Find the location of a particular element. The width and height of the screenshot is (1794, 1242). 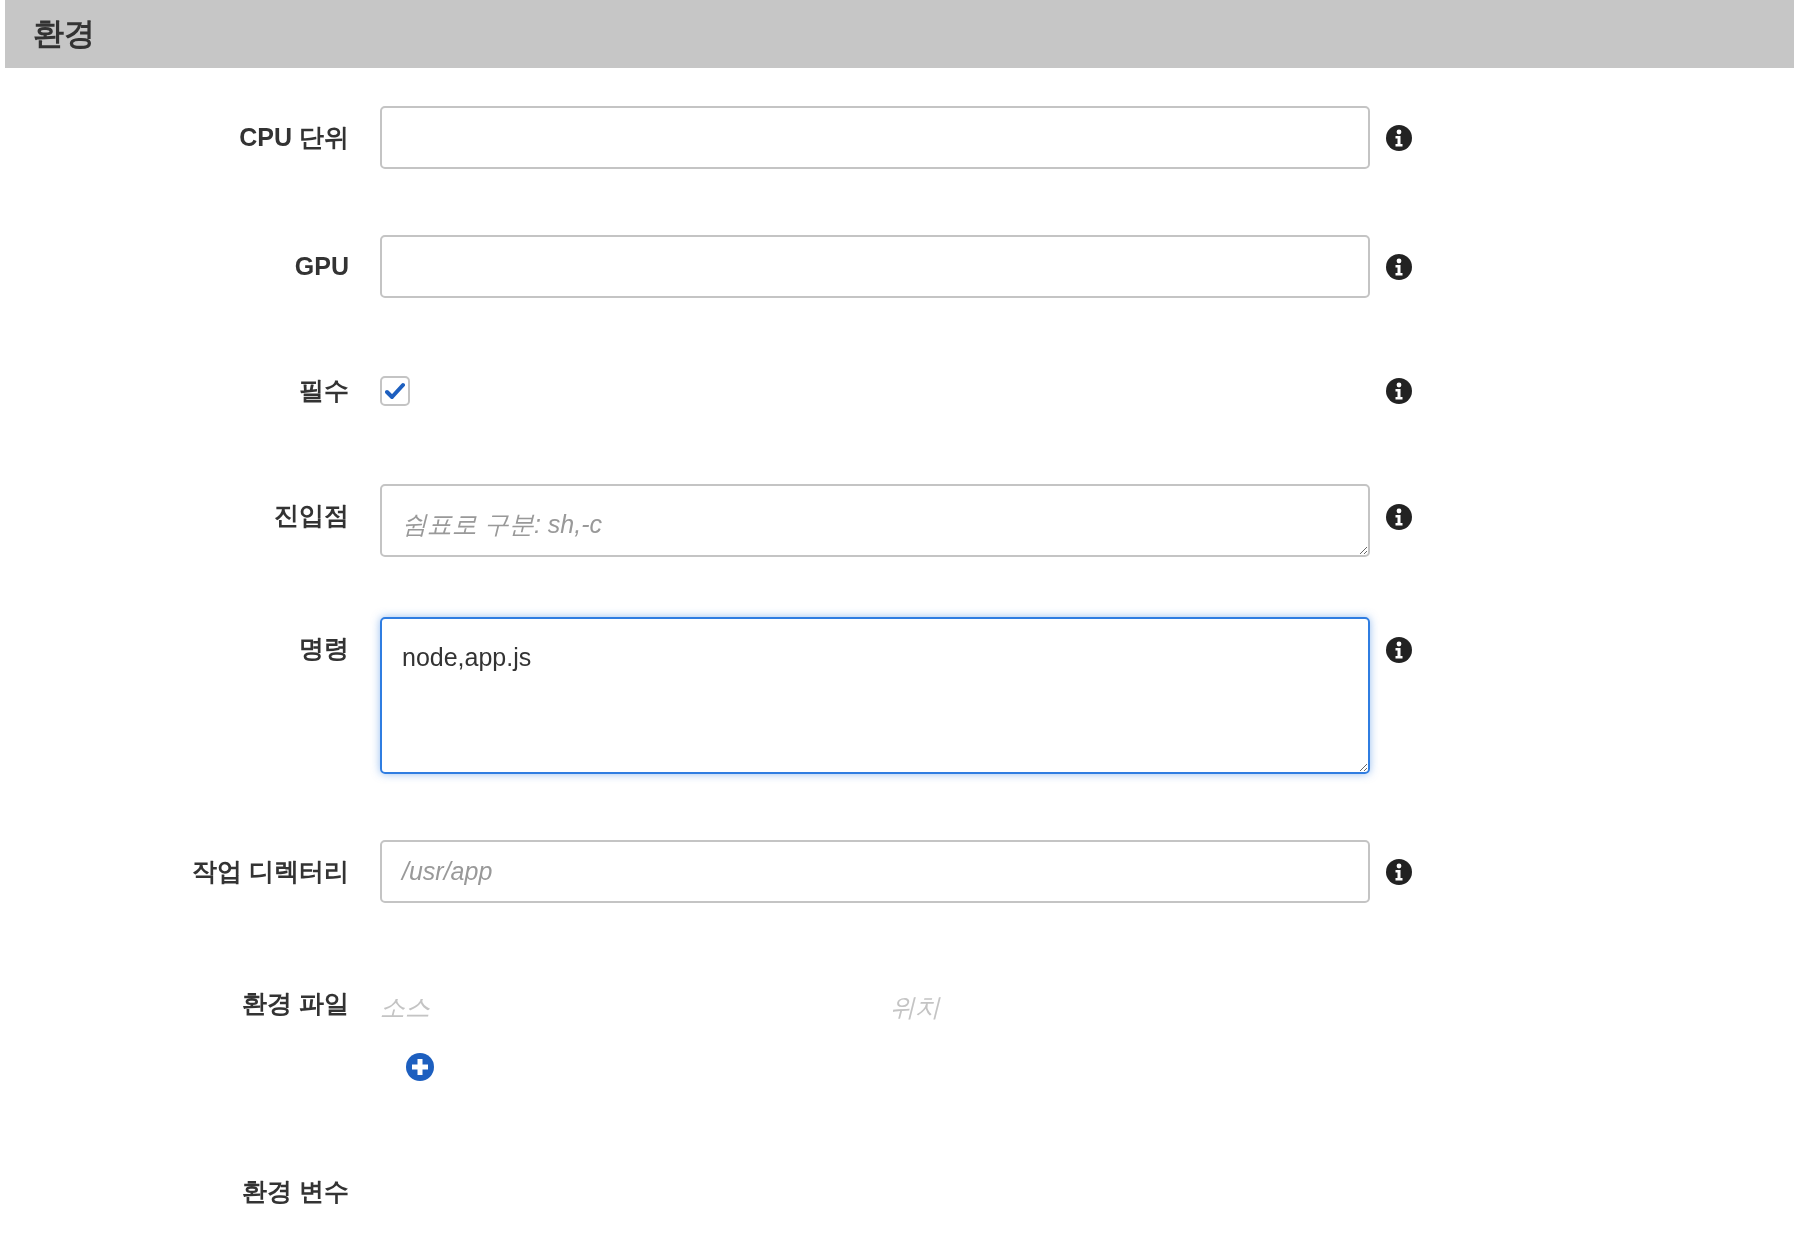

field-label: 진입점 is located at coordinates (311, 515).